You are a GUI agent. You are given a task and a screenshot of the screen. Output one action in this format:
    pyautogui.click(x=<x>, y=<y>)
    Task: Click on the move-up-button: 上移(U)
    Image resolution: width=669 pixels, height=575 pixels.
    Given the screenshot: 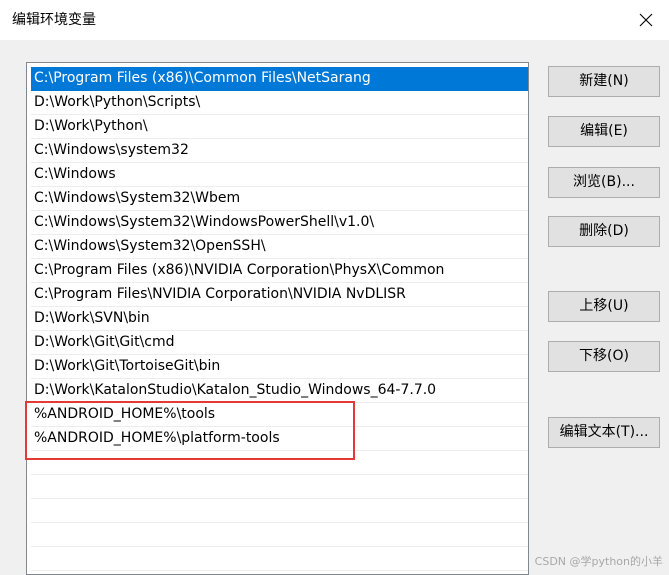 What is the action you would take?
    pyautogui.click(x=604, y=306)
    